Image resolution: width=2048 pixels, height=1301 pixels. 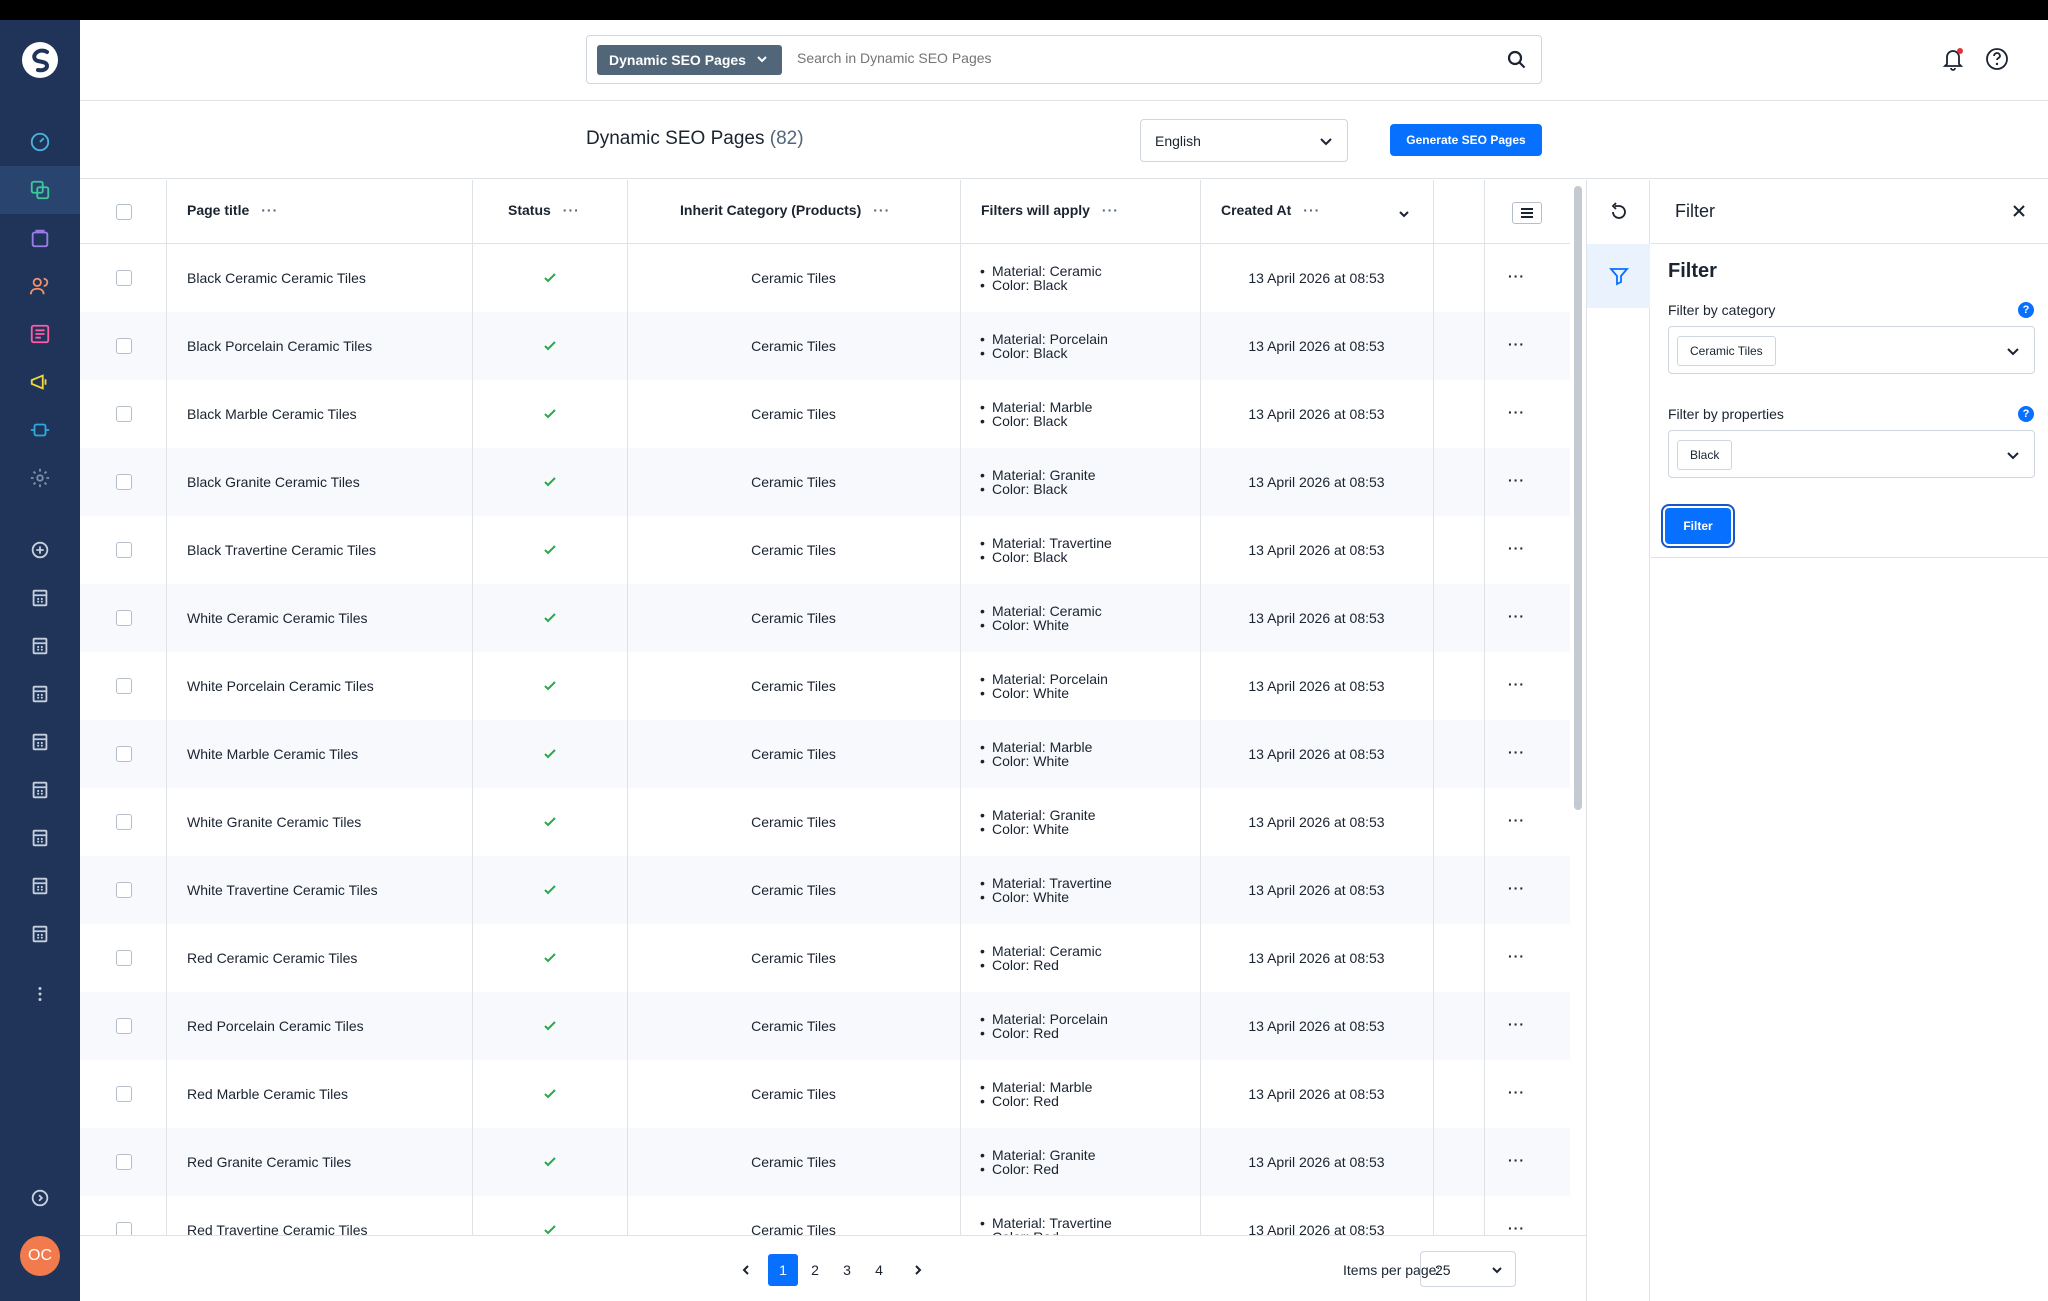 What do you see at coordinates (272, 958) in the screenshot?
I see `page-title-cell: Red Ceramic Ceramic Tiles` at bounding box center [272, 958].